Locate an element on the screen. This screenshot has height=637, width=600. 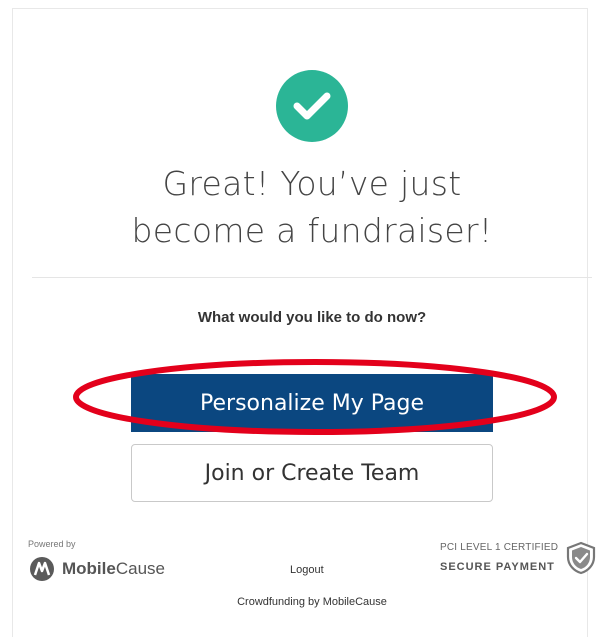
pci-badge: PCI LEVEL 1 CERTIFIED SECURE PAYMENT is located at coordinates (499, 557).